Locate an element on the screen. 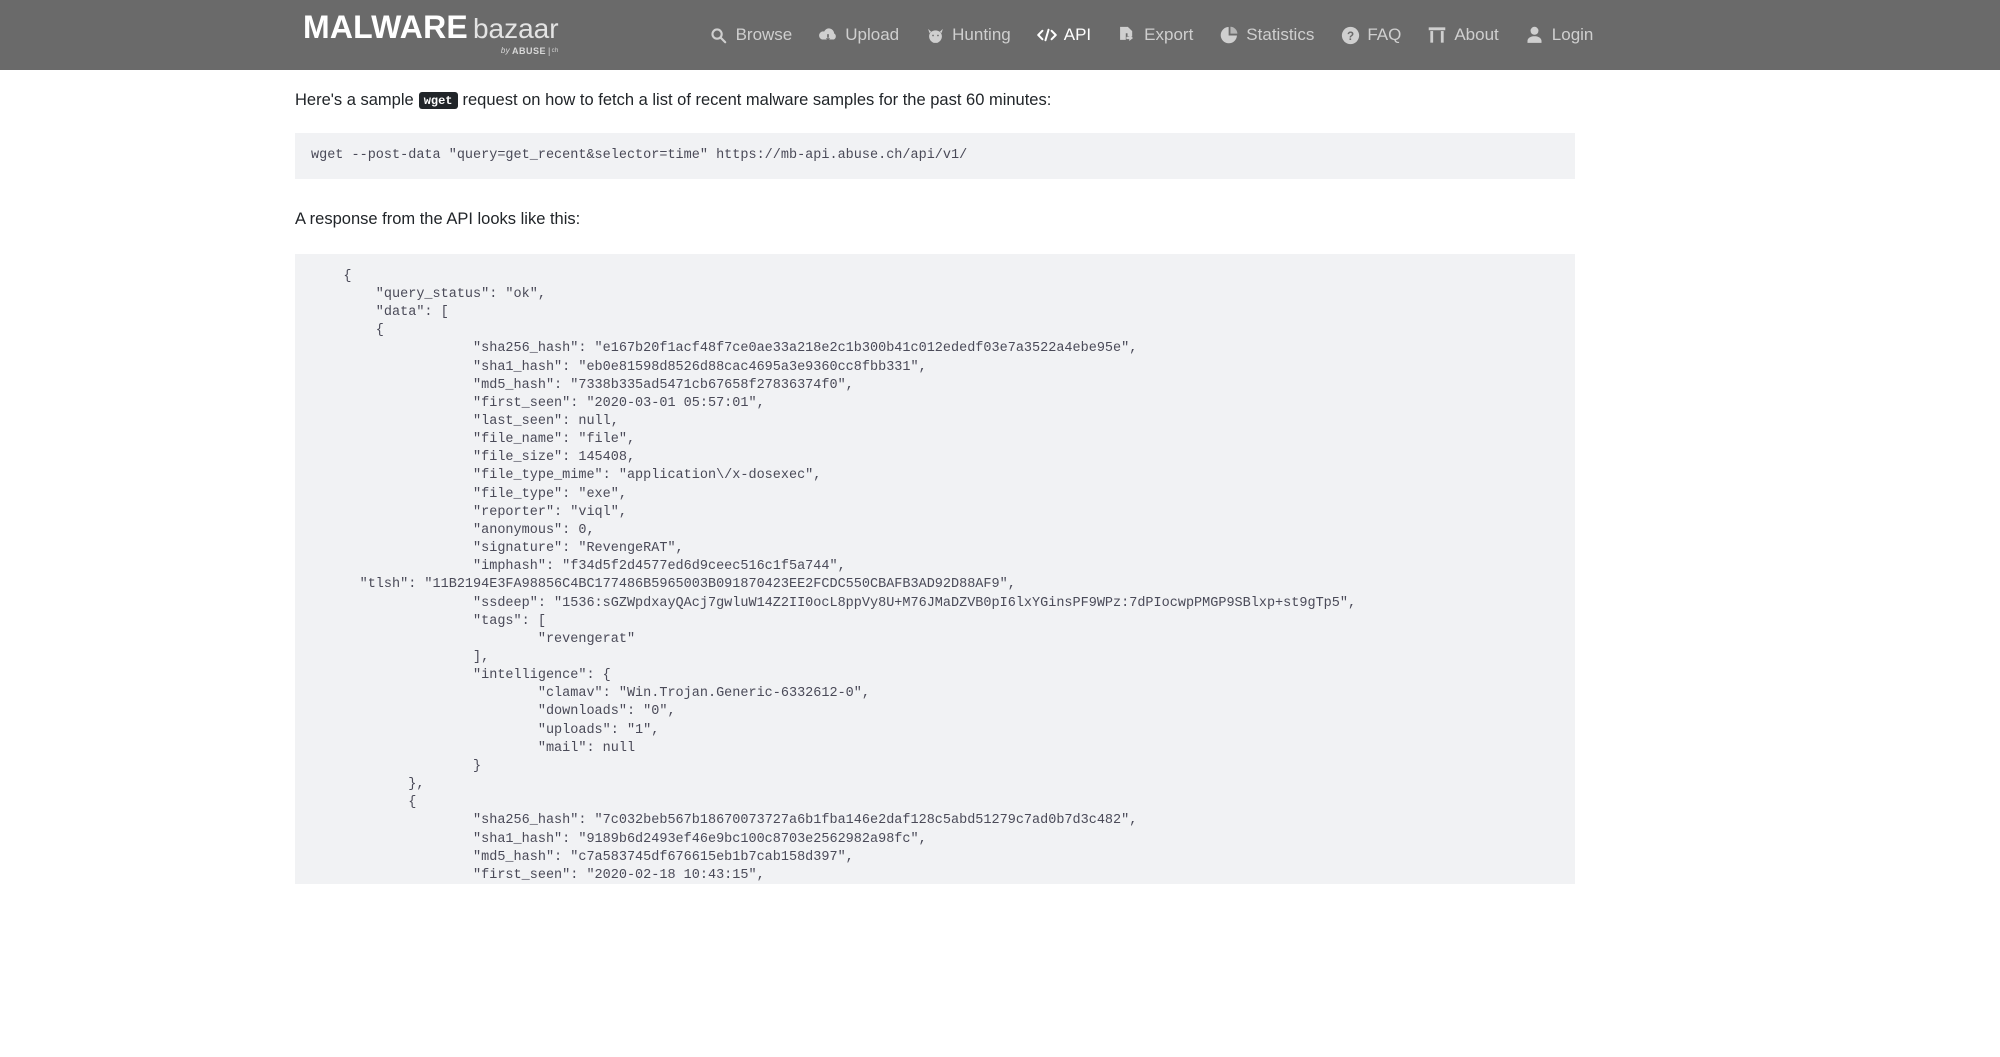  logo-secondary: bazaar is located at coordinates (515, 28).